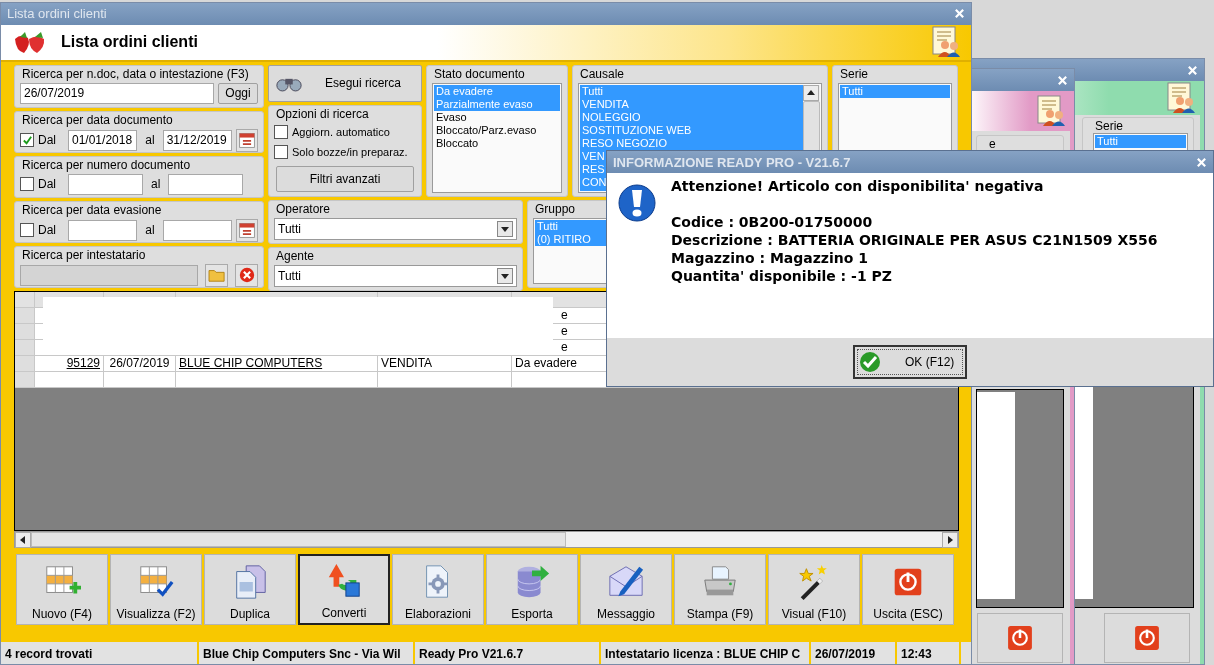 The image size is (1214, 665). Describe the element at coordinates (57, 14) in the screenshot. I see `window-title: Lista ordini clienti` at that location.